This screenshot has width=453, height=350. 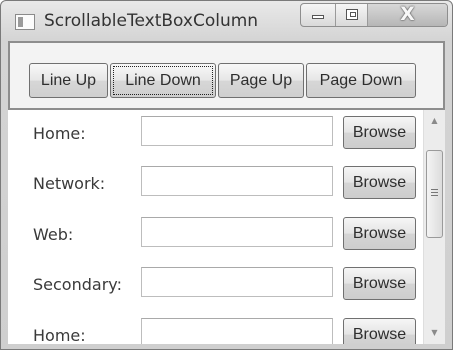 What do you see at coordinates (361, 80) in the screenshot?
I see `page-down-button: Page Down` at bounding box center [361, 80].